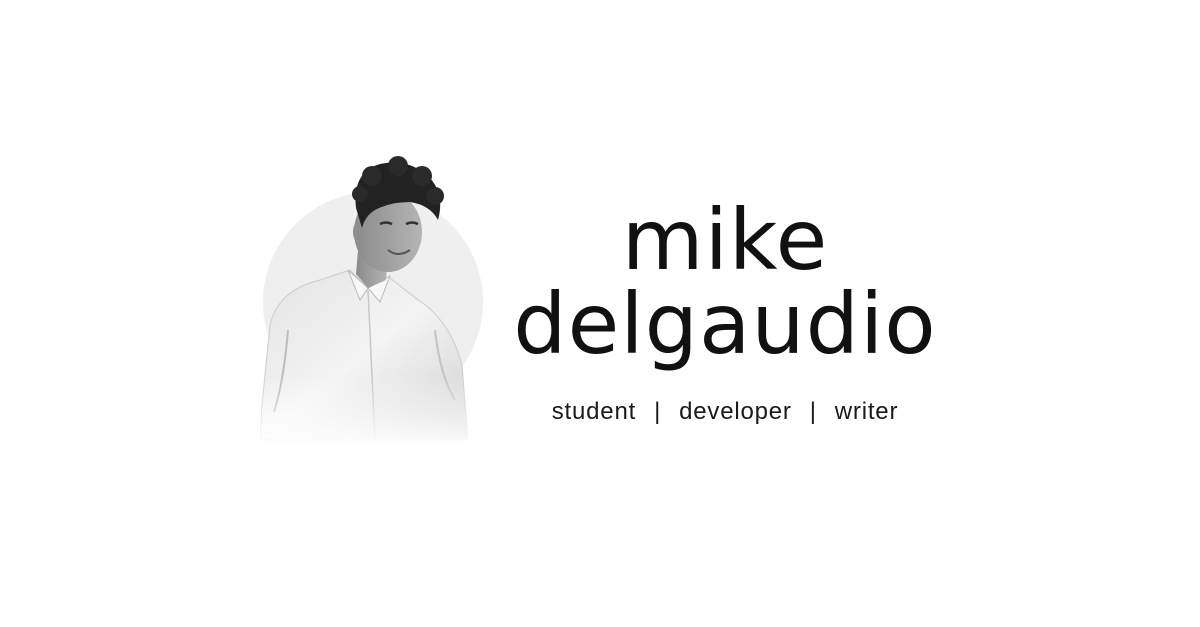 This screenshot has width=1200, height=627. I want to click on tagline: student | developer | writer, so click(725, 412).